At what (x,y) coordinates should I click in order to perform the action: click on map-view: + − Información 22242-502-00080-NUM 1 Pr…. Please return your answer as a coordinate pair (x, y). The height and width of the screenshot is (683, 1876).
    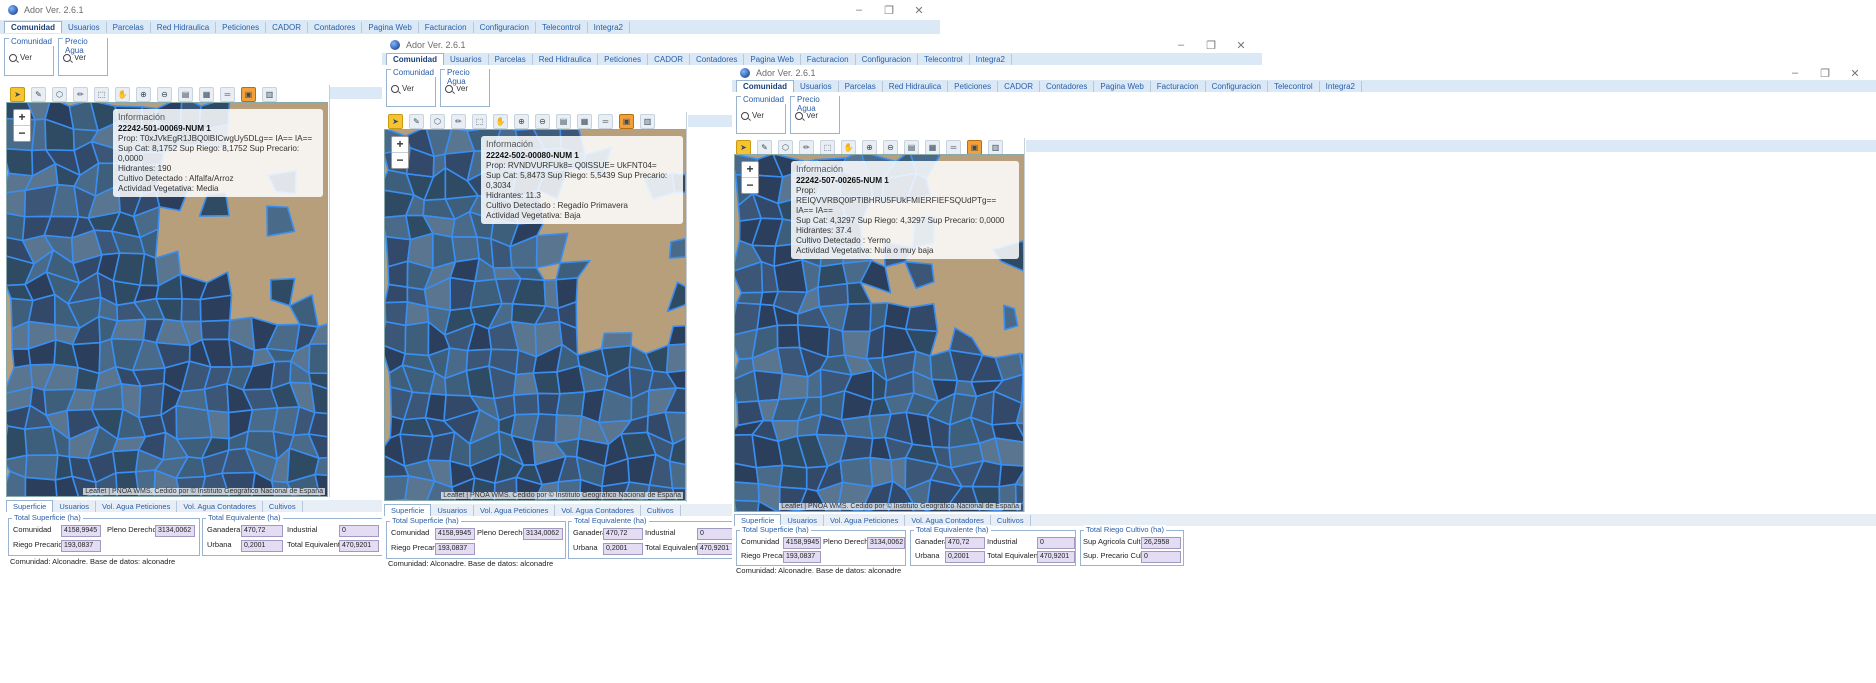
    Looking at the image, I should click on (535, 315).